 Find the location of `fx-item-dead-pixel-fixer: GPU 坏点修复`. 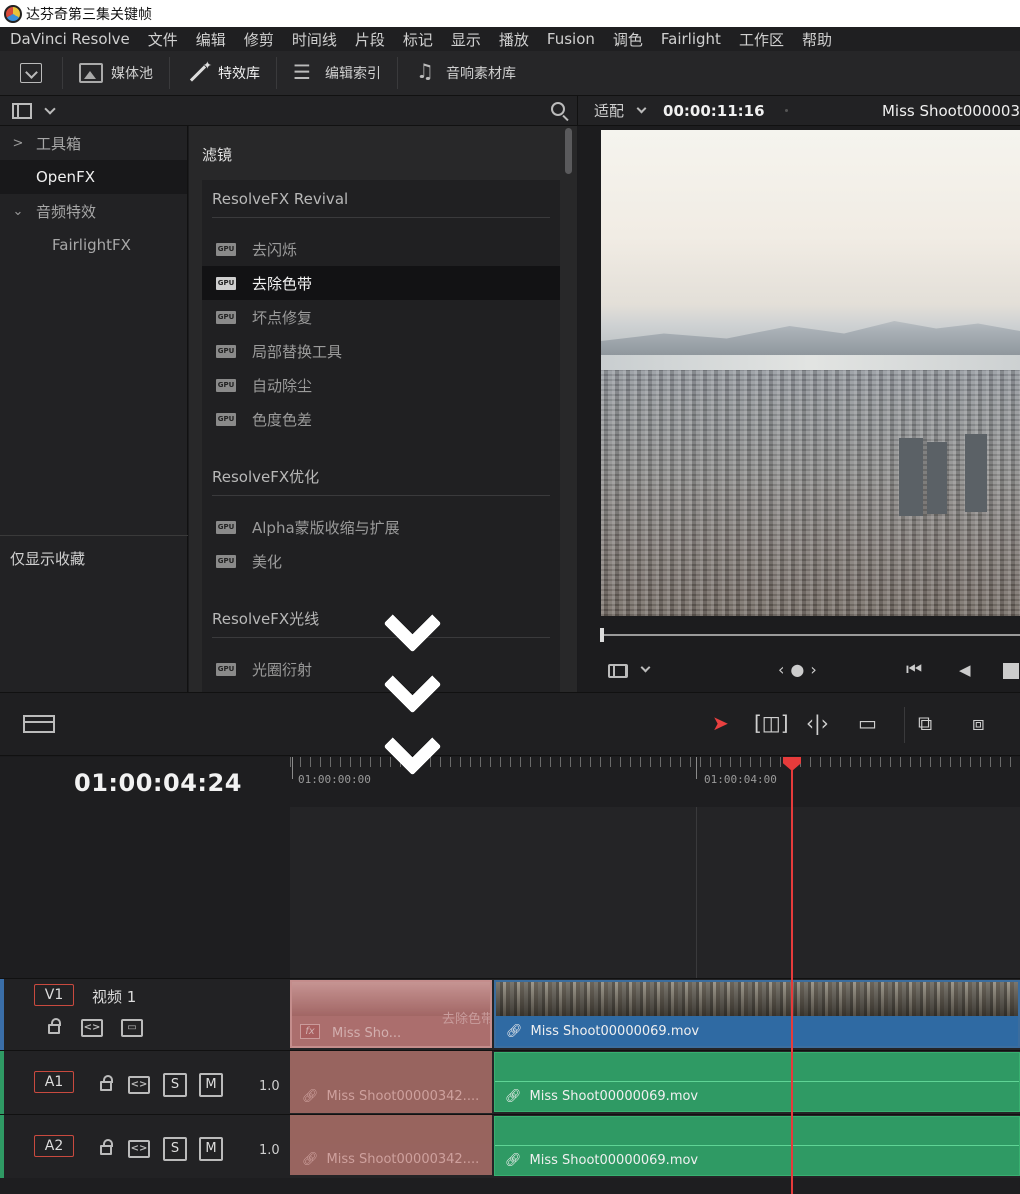

fx-item-dead-pixel-fixer: GPU 坏点修复 is located at coordinates (381, 317).